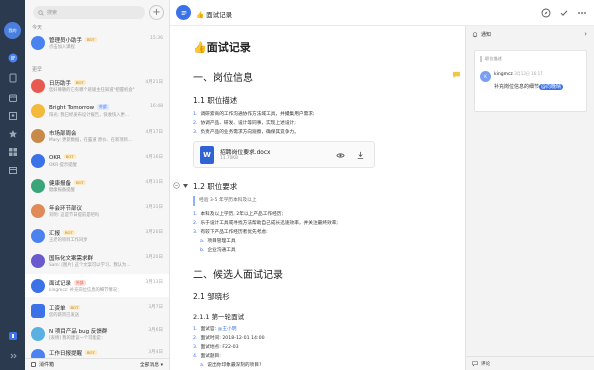 This screenshot has width=594, height=370. I want to click on star-icon, so click(12, 133).